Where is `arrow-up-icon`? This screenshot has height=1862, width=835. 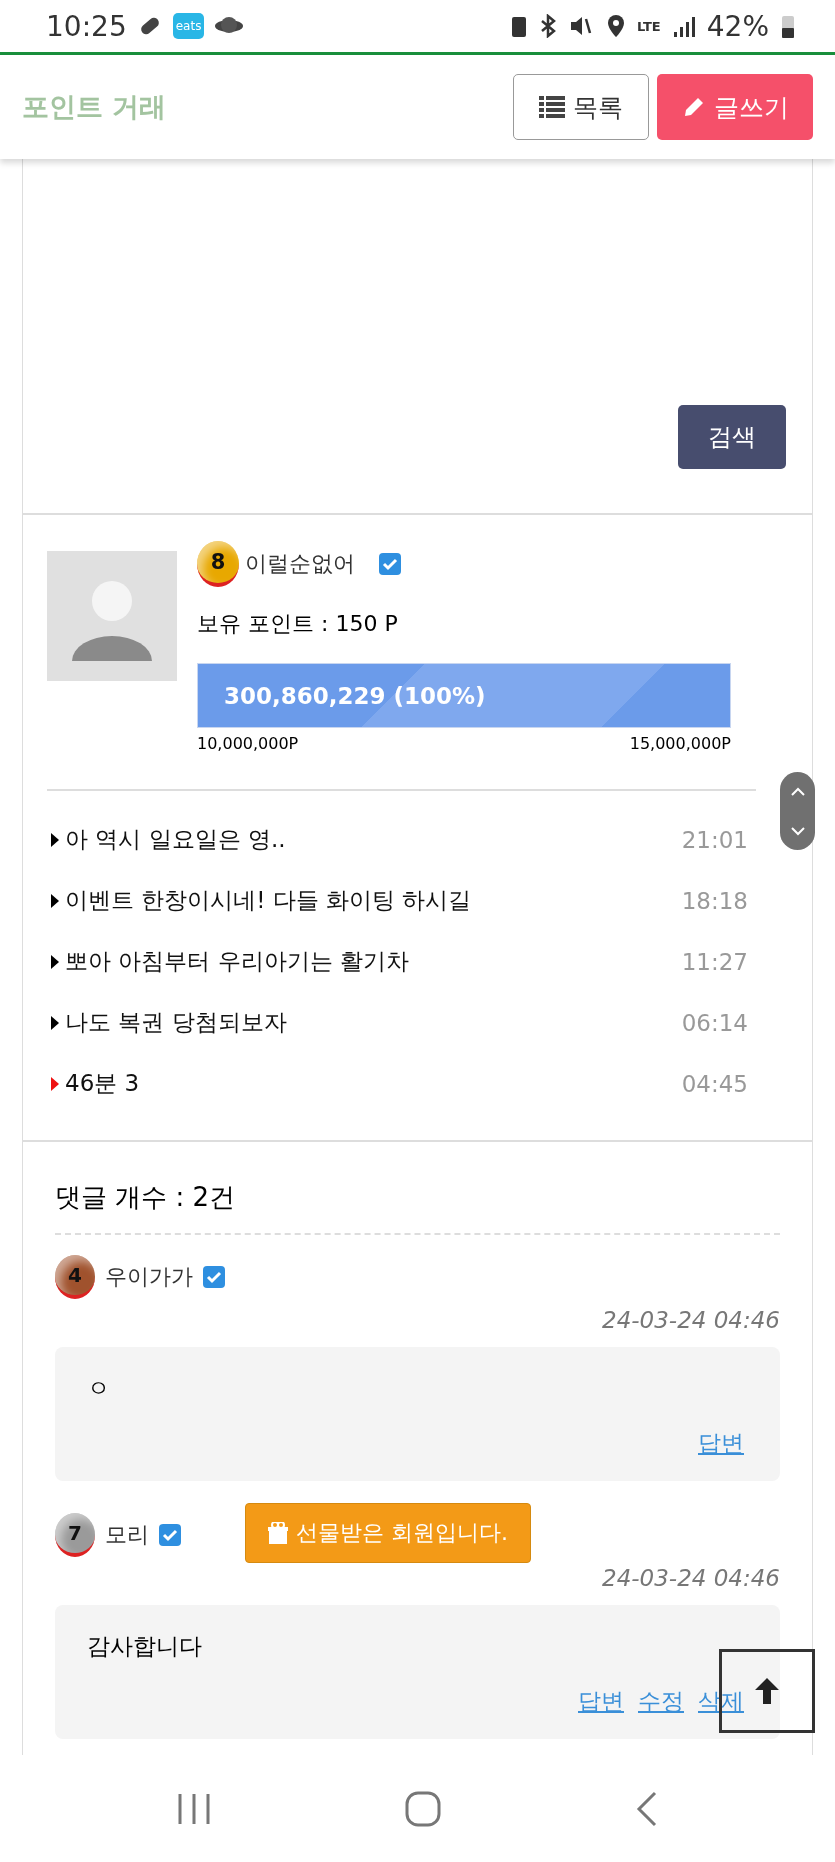 arrow-up-icon is located at coordinates (767, 1691).